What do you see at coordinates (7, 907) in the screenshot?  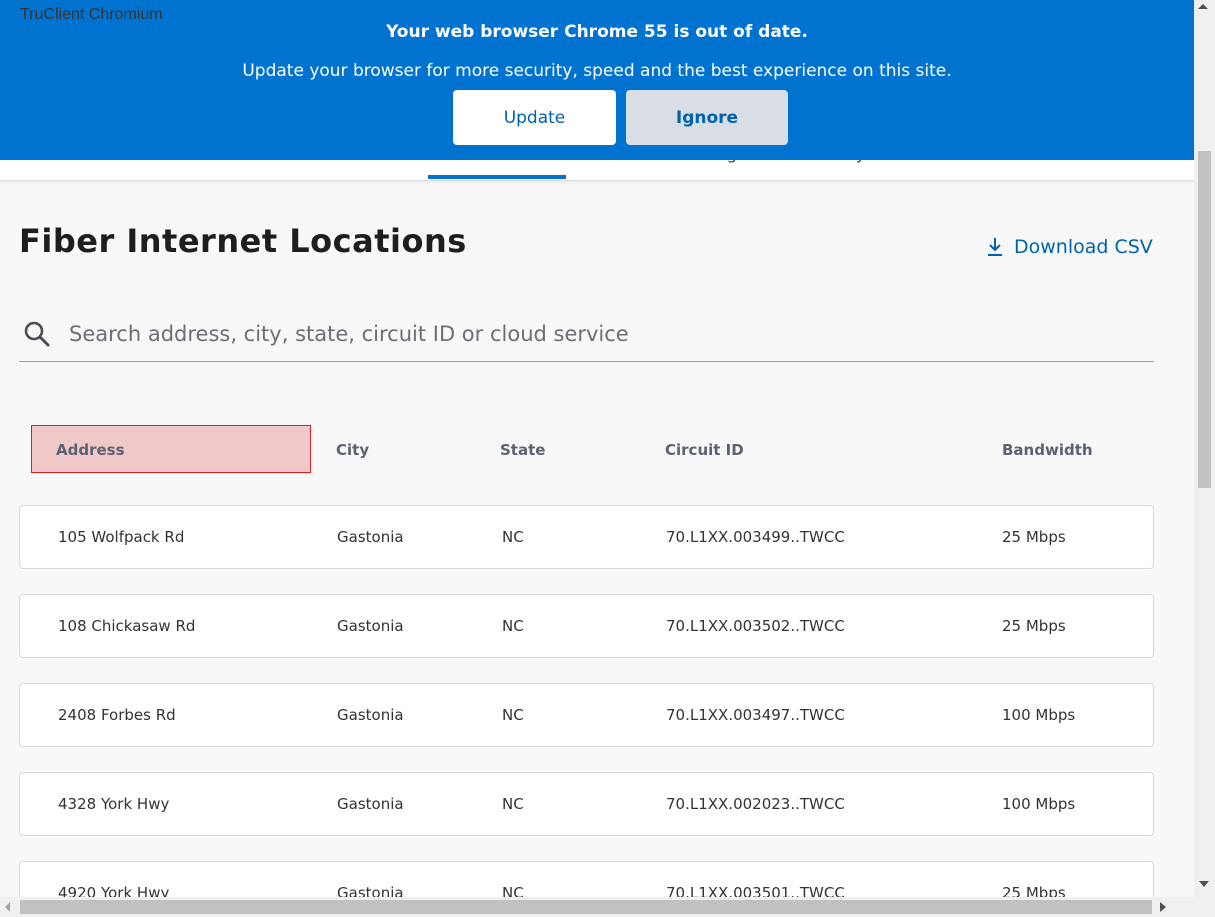 I see `scroll-left-arrow-icon` at bounding box center [7, 907].